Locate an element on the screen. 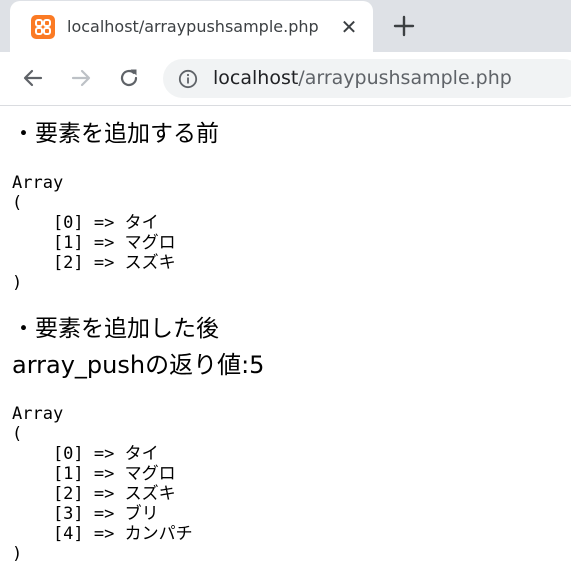  arrow-right-icon is located at coordinates (81, 78).